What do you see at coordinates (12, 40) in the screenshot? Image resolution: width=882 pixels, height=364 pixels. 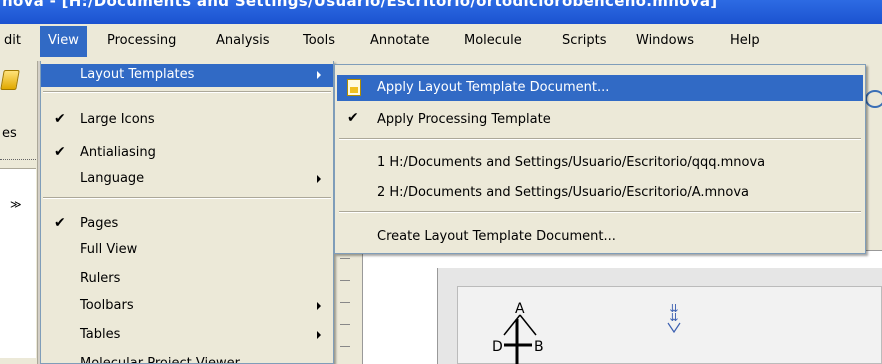 I see `menu-edit: dit` at bounding box center [12, 40].